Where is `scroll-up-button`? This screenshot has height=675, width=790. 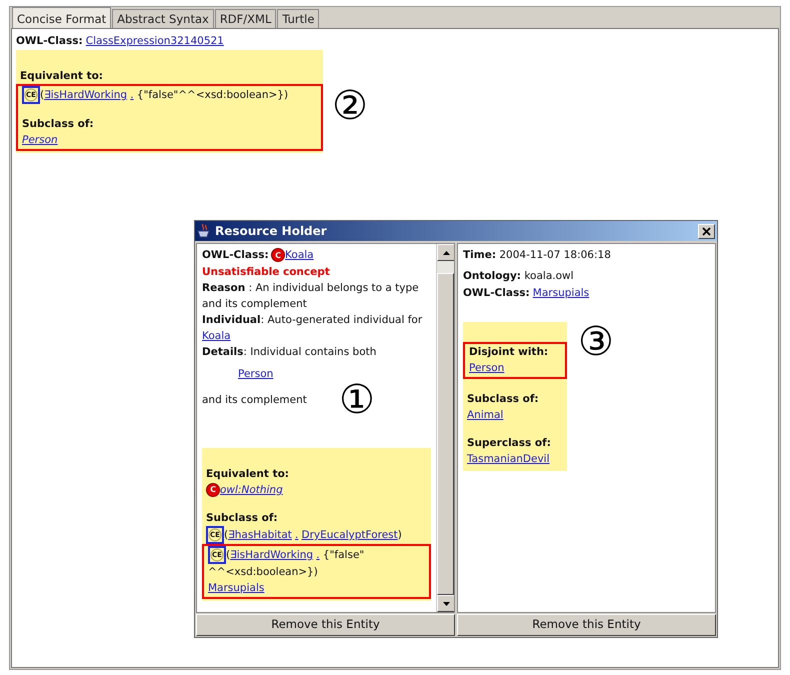 scroll-up-button is located at coordinates (445, 252).